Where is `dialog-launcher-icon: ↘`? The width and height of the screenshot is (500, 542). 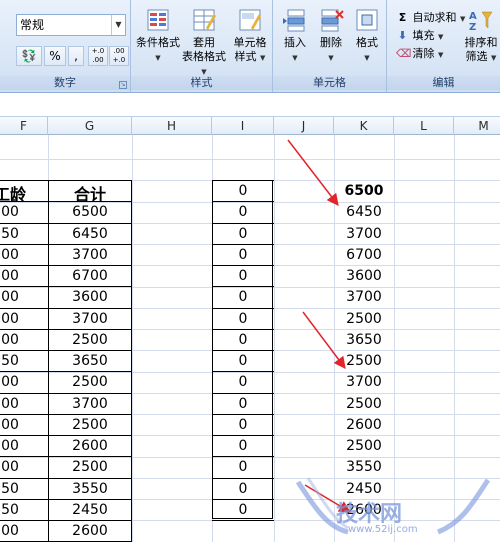
dialog-launcher-icon: ↘ is located at coordinates (123, 85).